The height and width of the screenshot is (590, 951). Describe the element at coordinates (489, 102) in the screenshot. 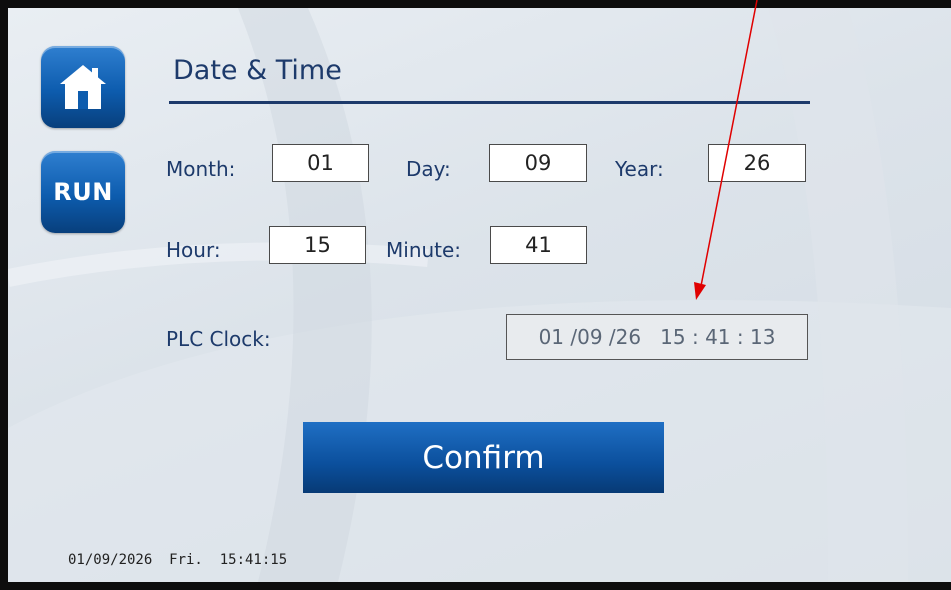

I see `title-underline` at that location.